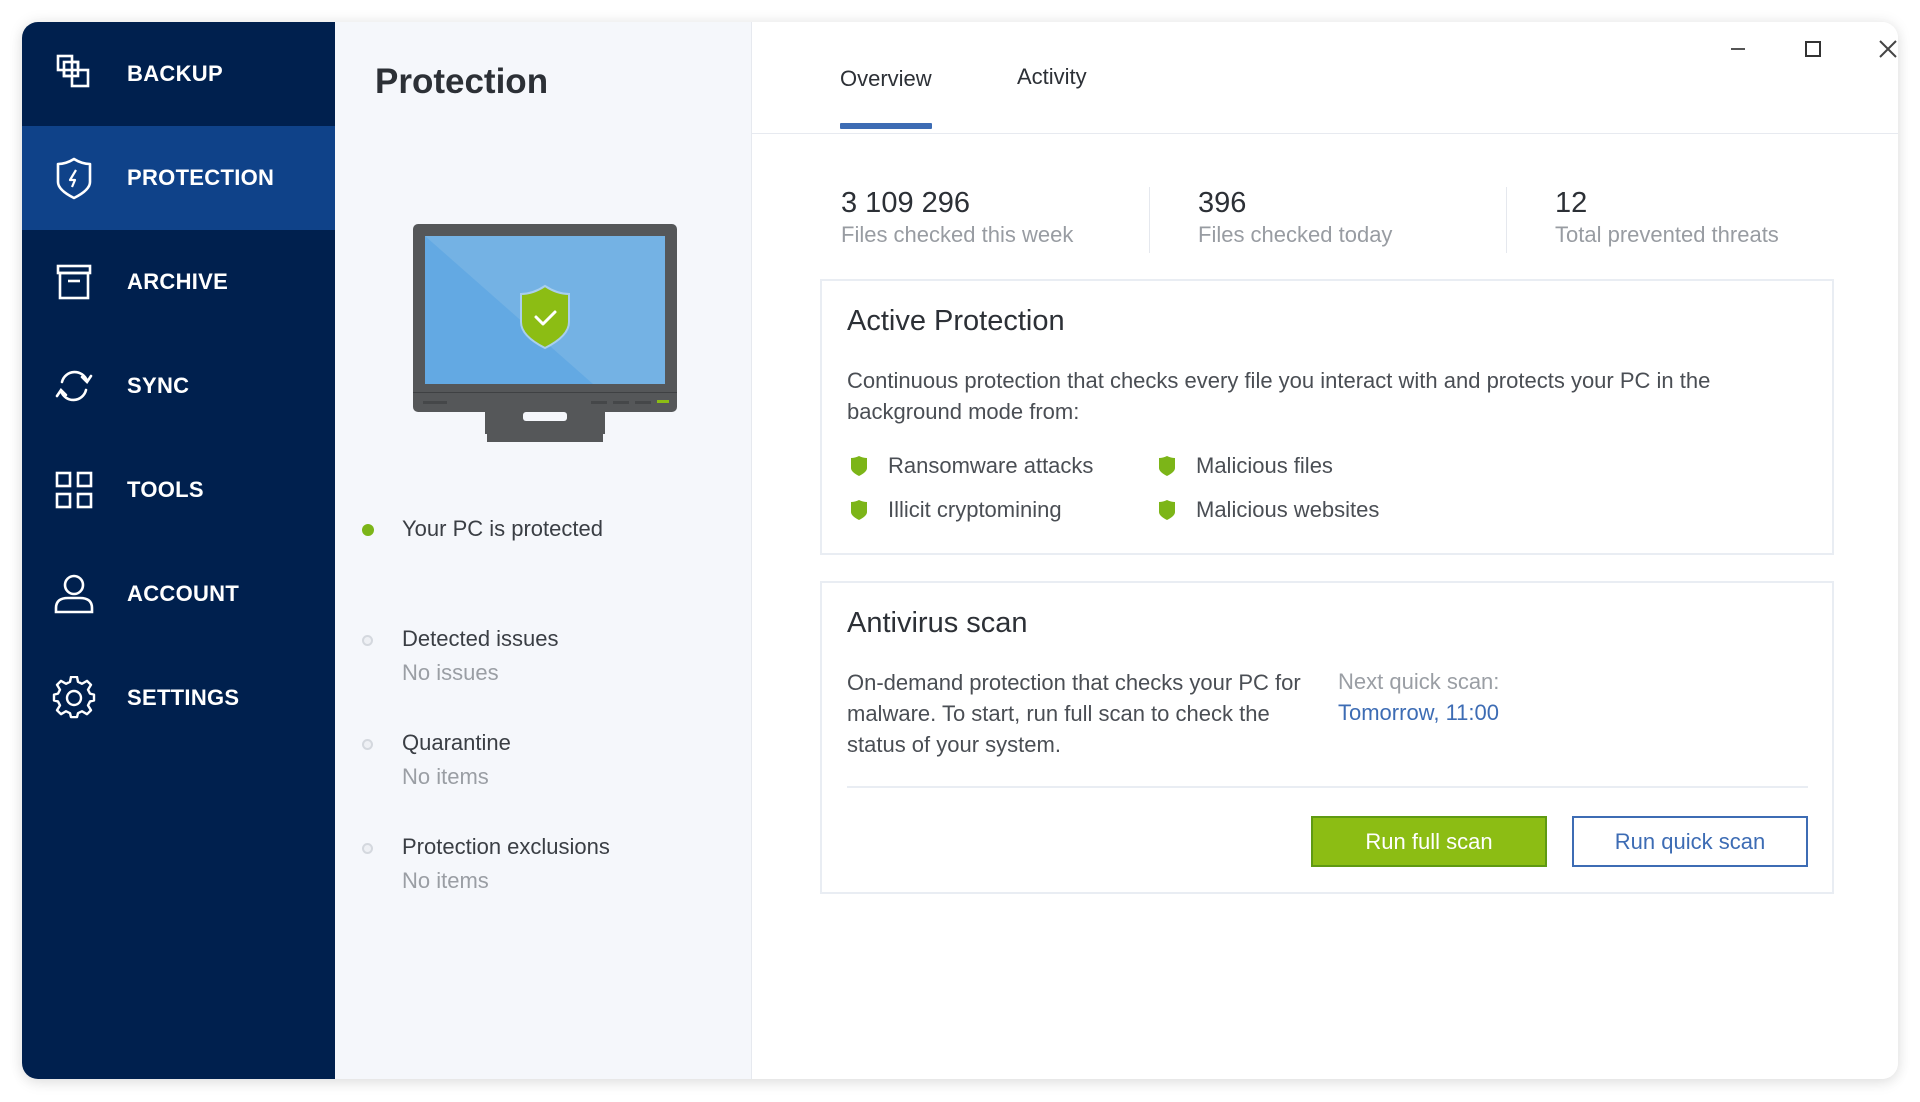 This screenshot has height=1102, width=1920. What do you see at coordinates (545, 334) in the screenshot?
I see `protected-monitor-illustration` at bounding box center [545, 334].